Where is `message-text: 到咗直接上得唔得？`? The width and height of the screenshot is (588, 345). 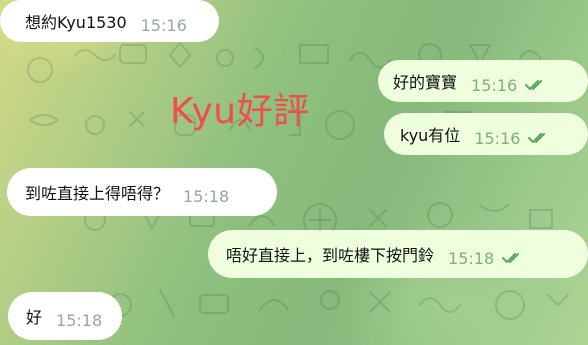
message-text: 到咗直接上得唔得？ is located at coordinates (97, 193).